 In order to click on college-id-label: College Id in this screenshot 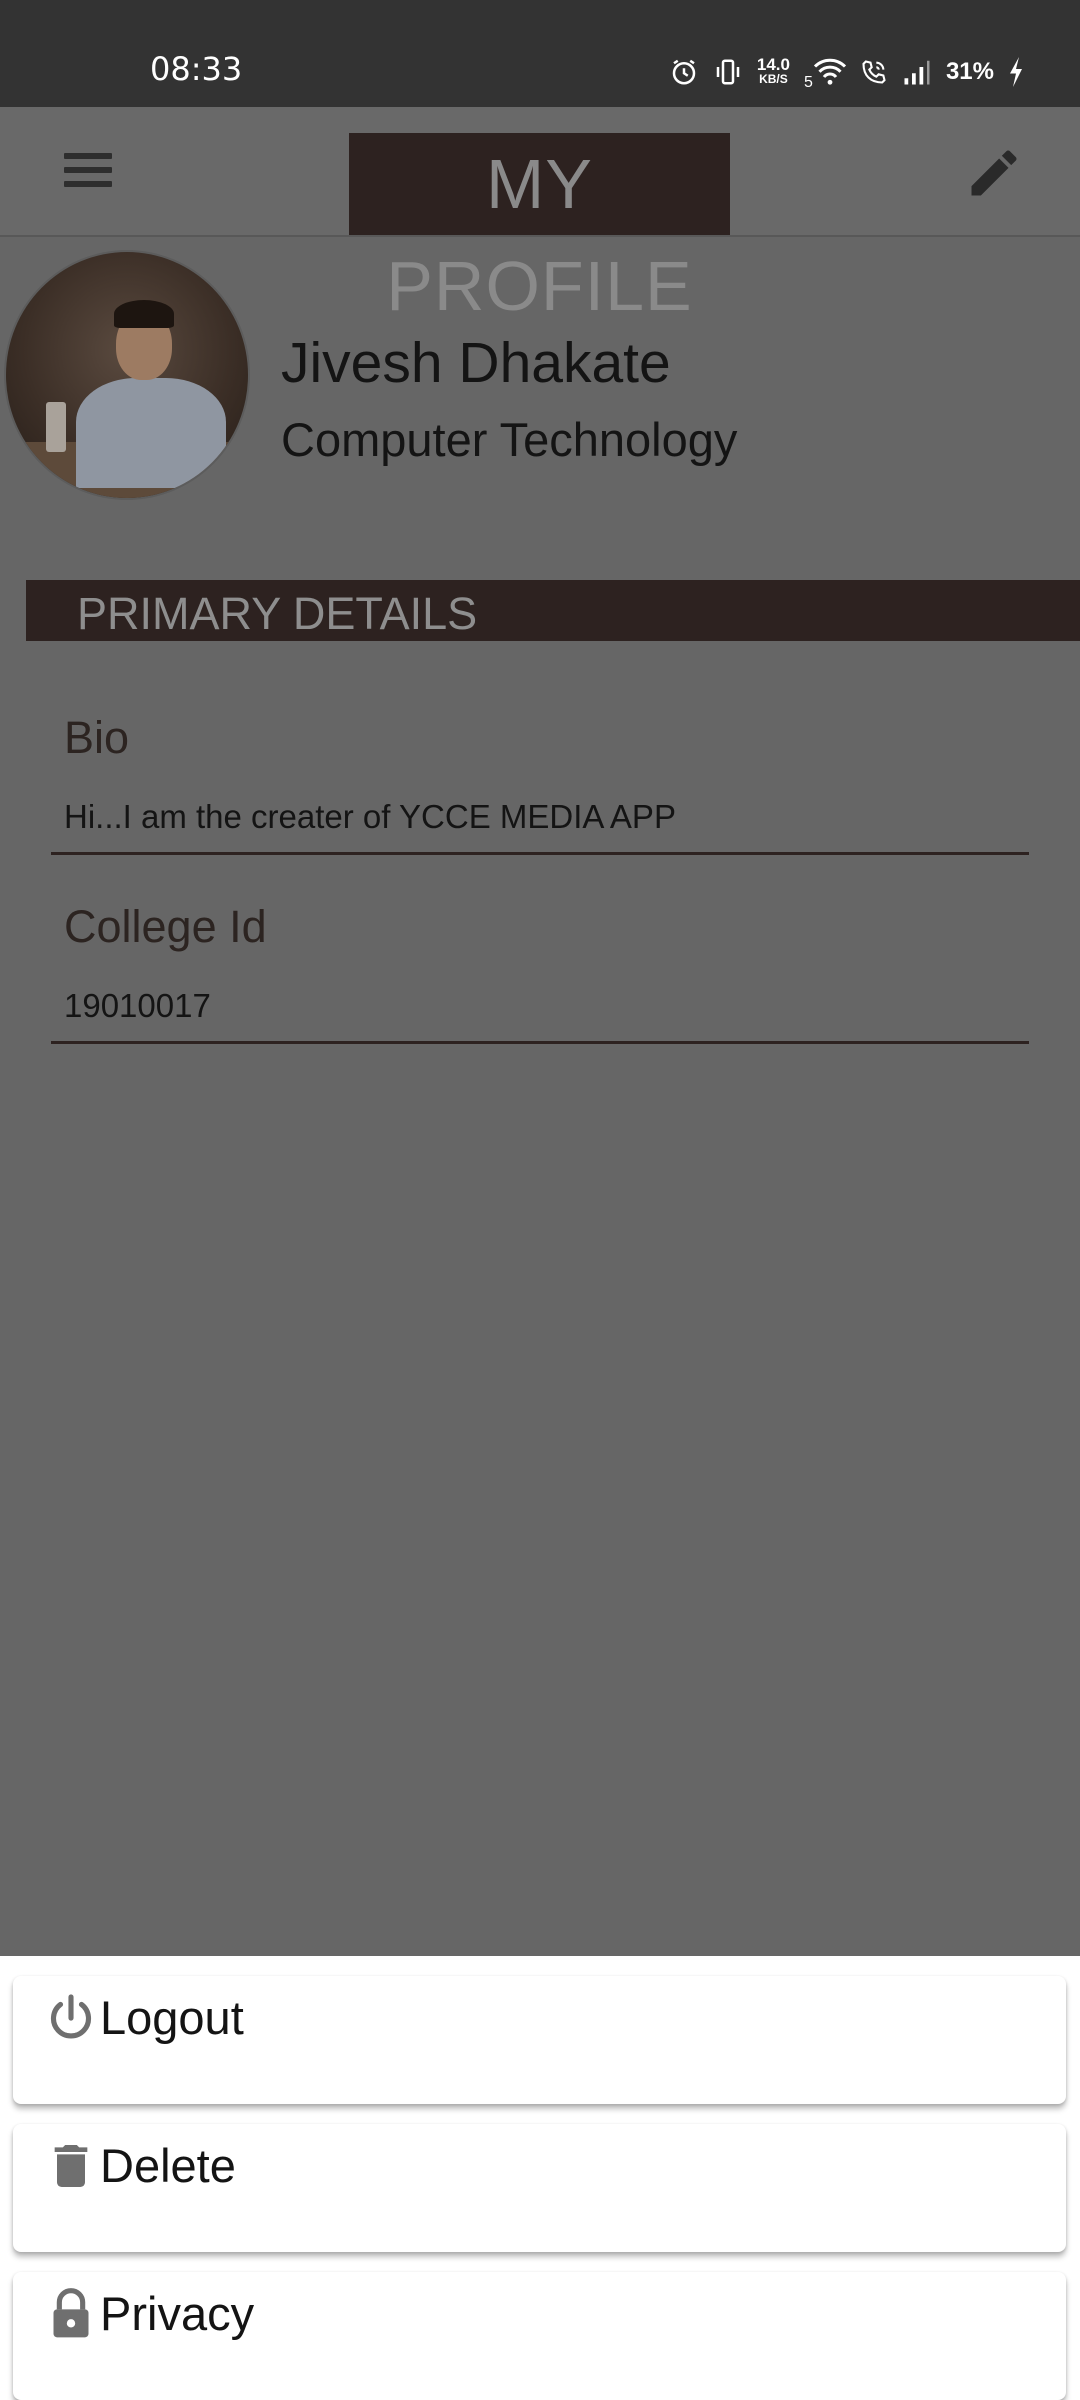, I will do `click(165, 926)`.